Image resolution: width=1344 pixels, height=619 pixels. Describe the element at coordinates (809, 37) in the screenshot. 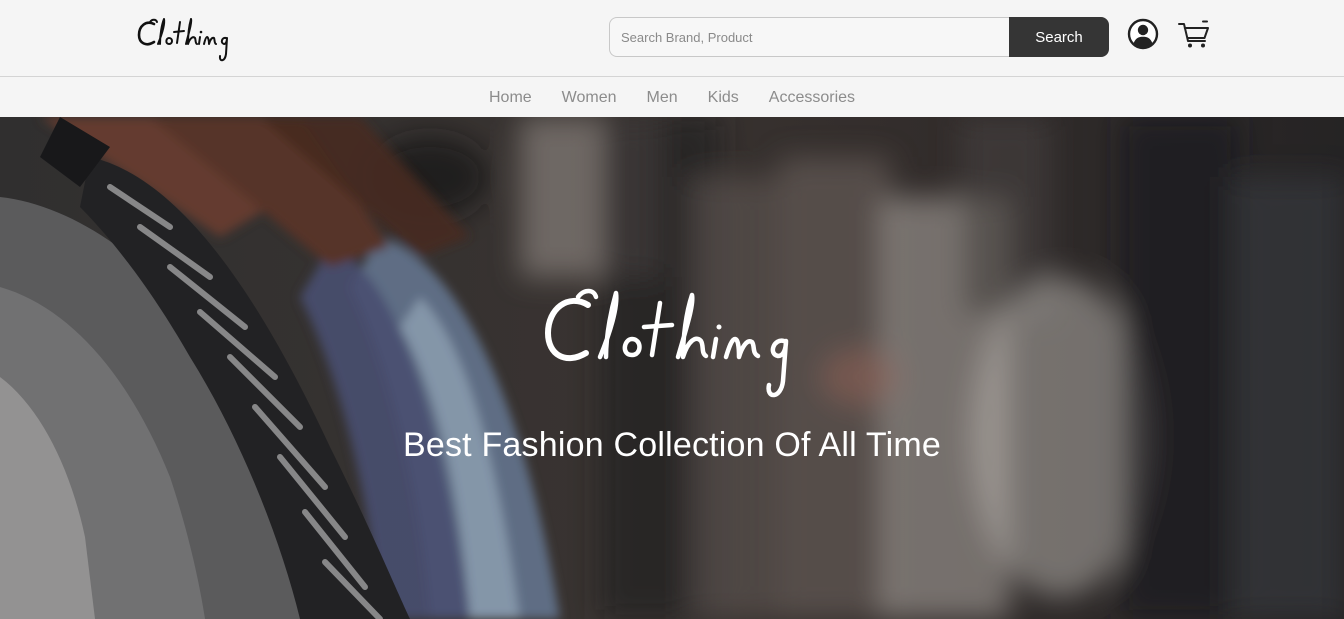

I see `search-input` at that location.